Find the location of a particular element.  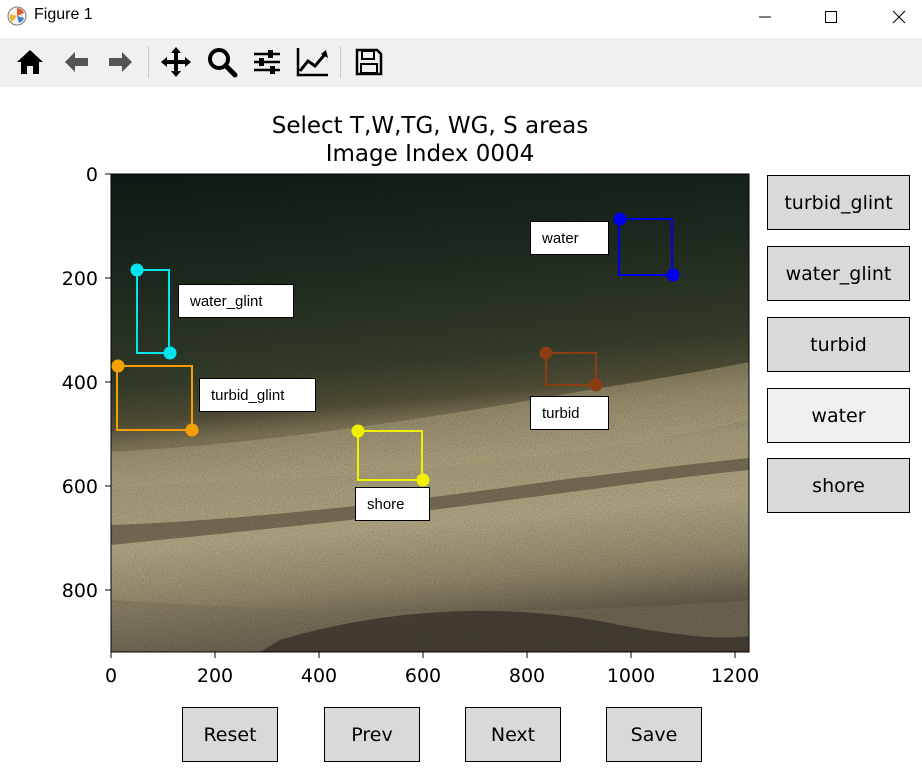

close-icon is located at coordinates (899, 16).